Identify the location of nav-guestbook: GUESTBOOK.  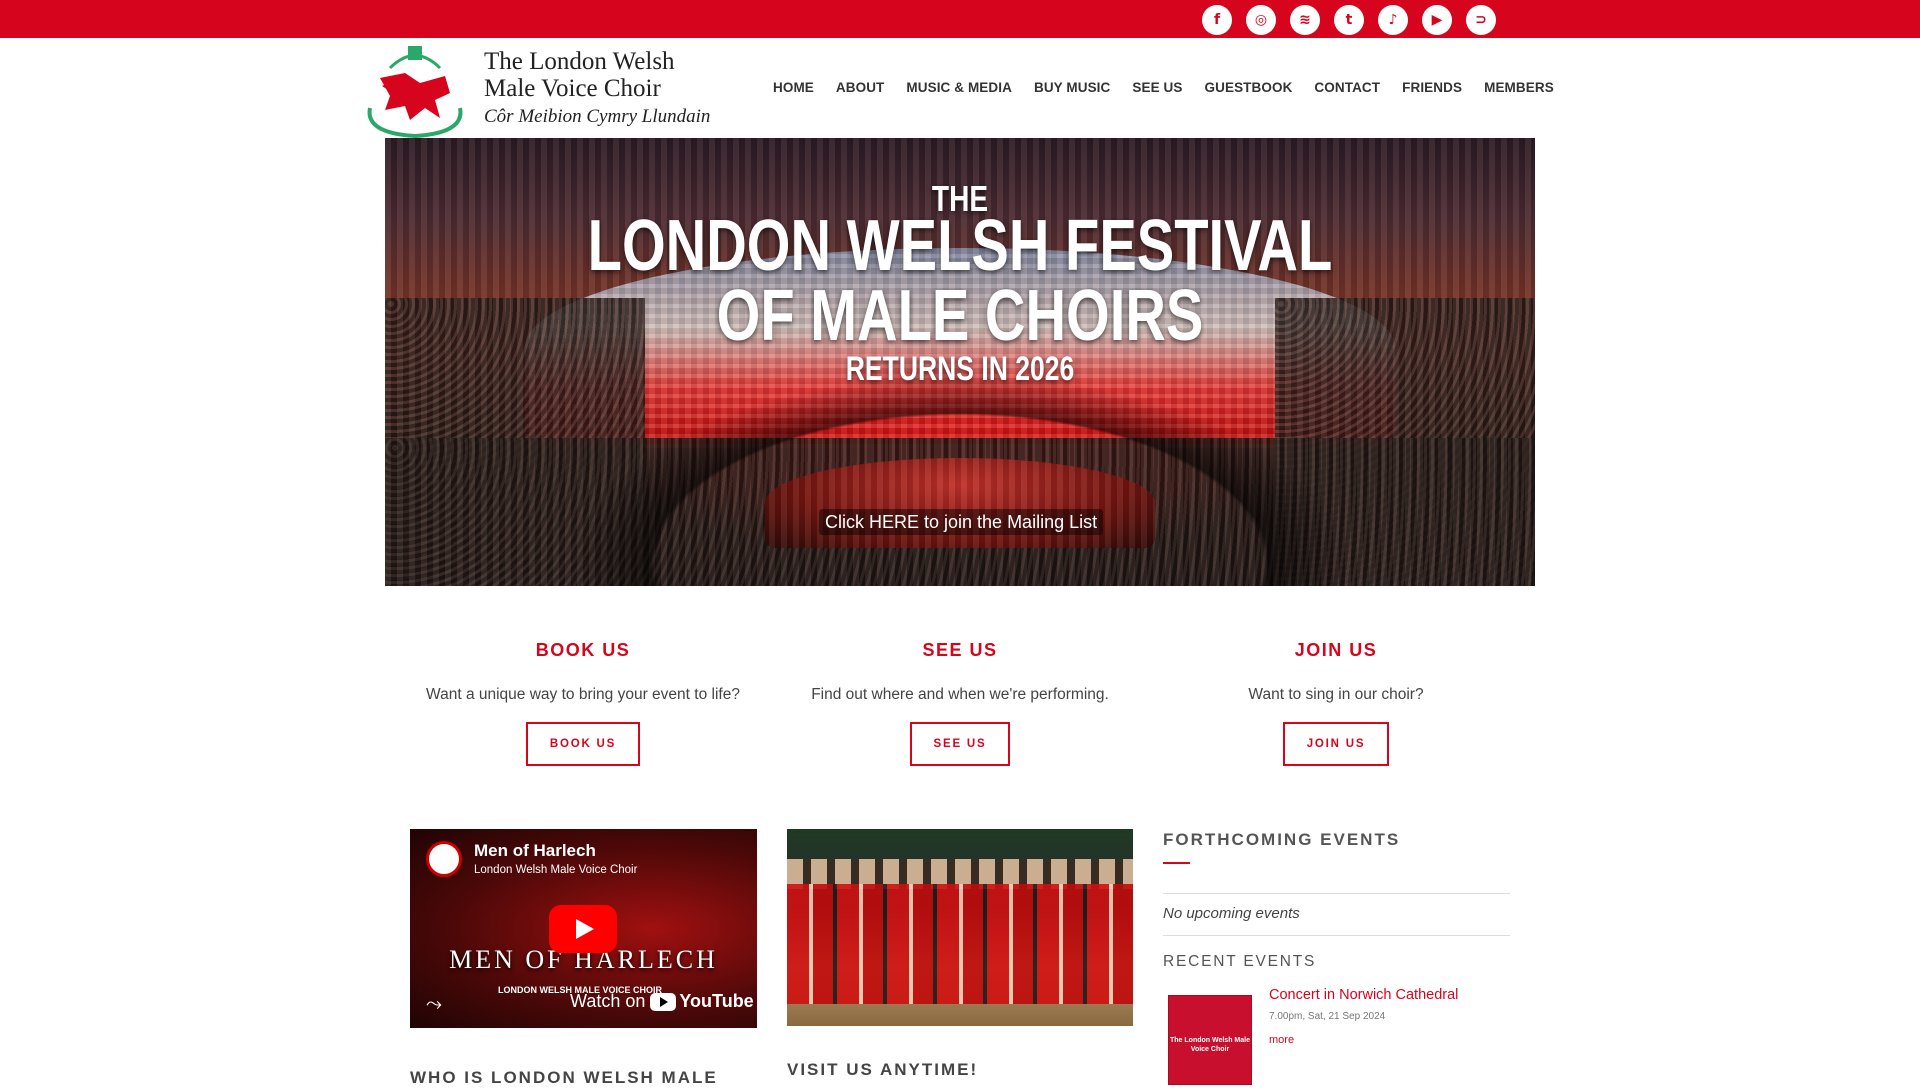
(1249, 87).